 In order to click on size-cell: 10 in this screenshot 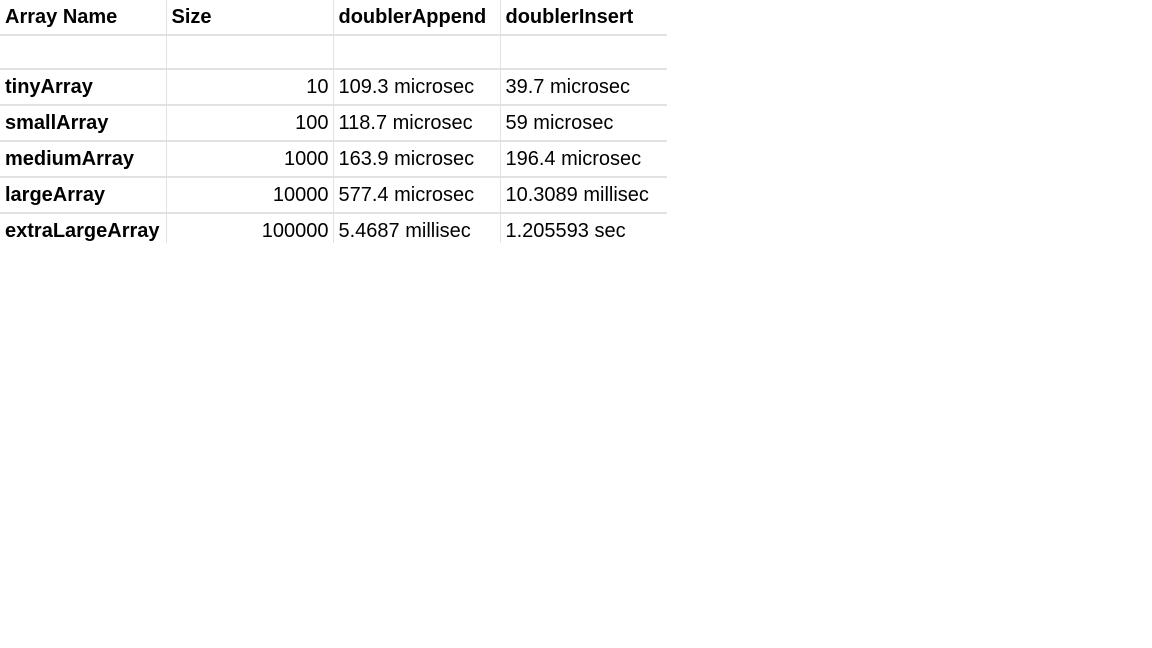, I will do `click(250, 87)`.